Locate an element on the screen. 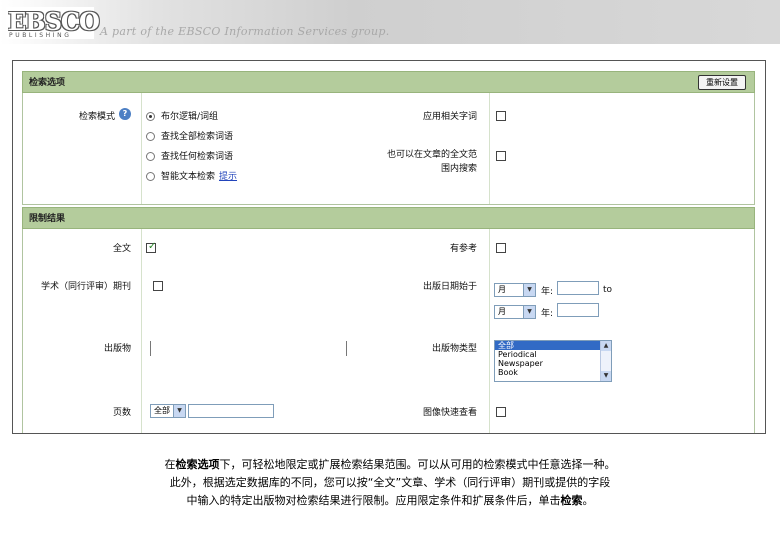 The width and height of the screenshot is (780, 540). to-label: to is located at coordinates (608, 290).